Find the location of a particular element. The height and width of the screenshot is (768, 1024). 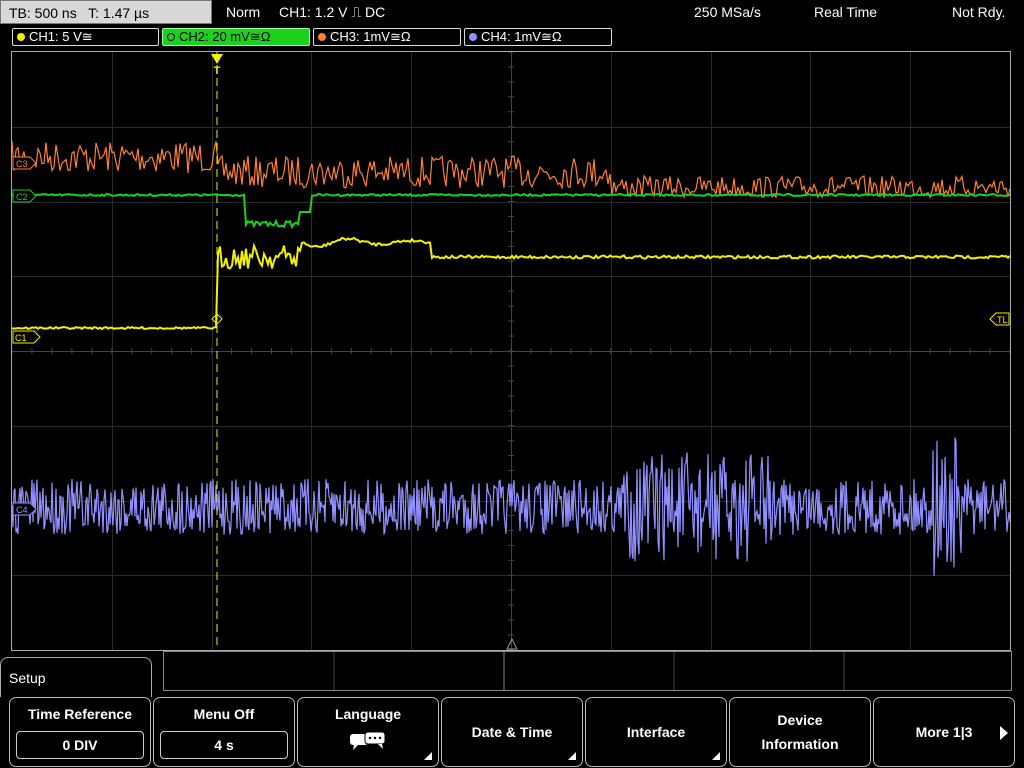

channel-tab-ch3: CH3: 1mV≅Ω is located at coordinates (387, 37).